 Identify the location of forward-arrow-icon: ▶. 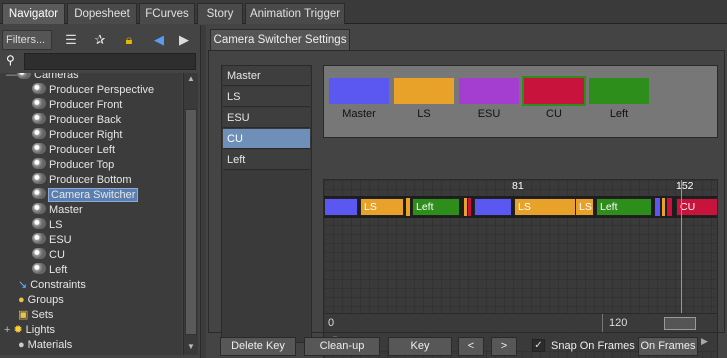
(184, 40).